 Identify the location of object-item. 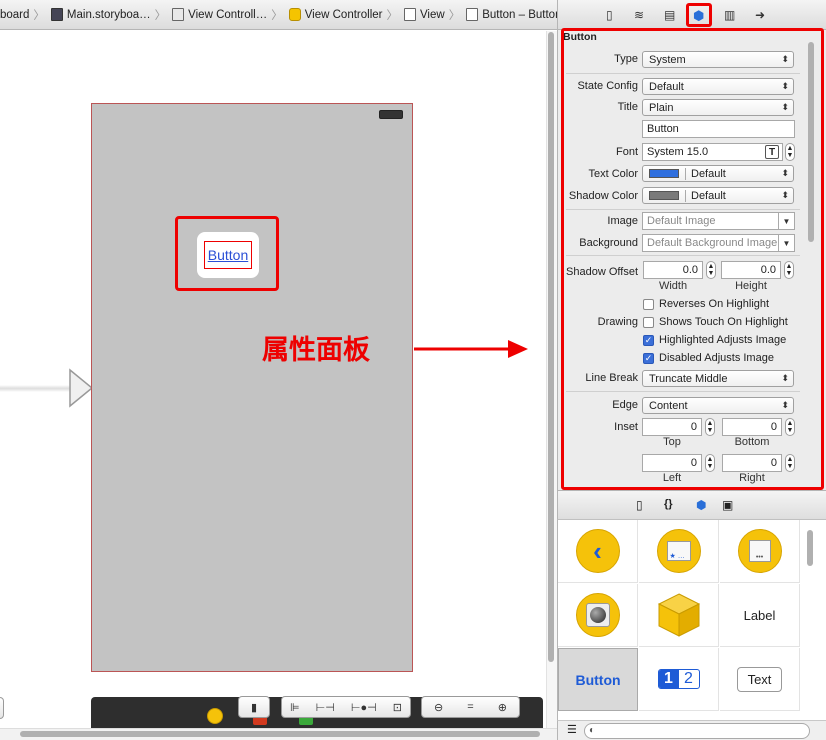
(679, 615).